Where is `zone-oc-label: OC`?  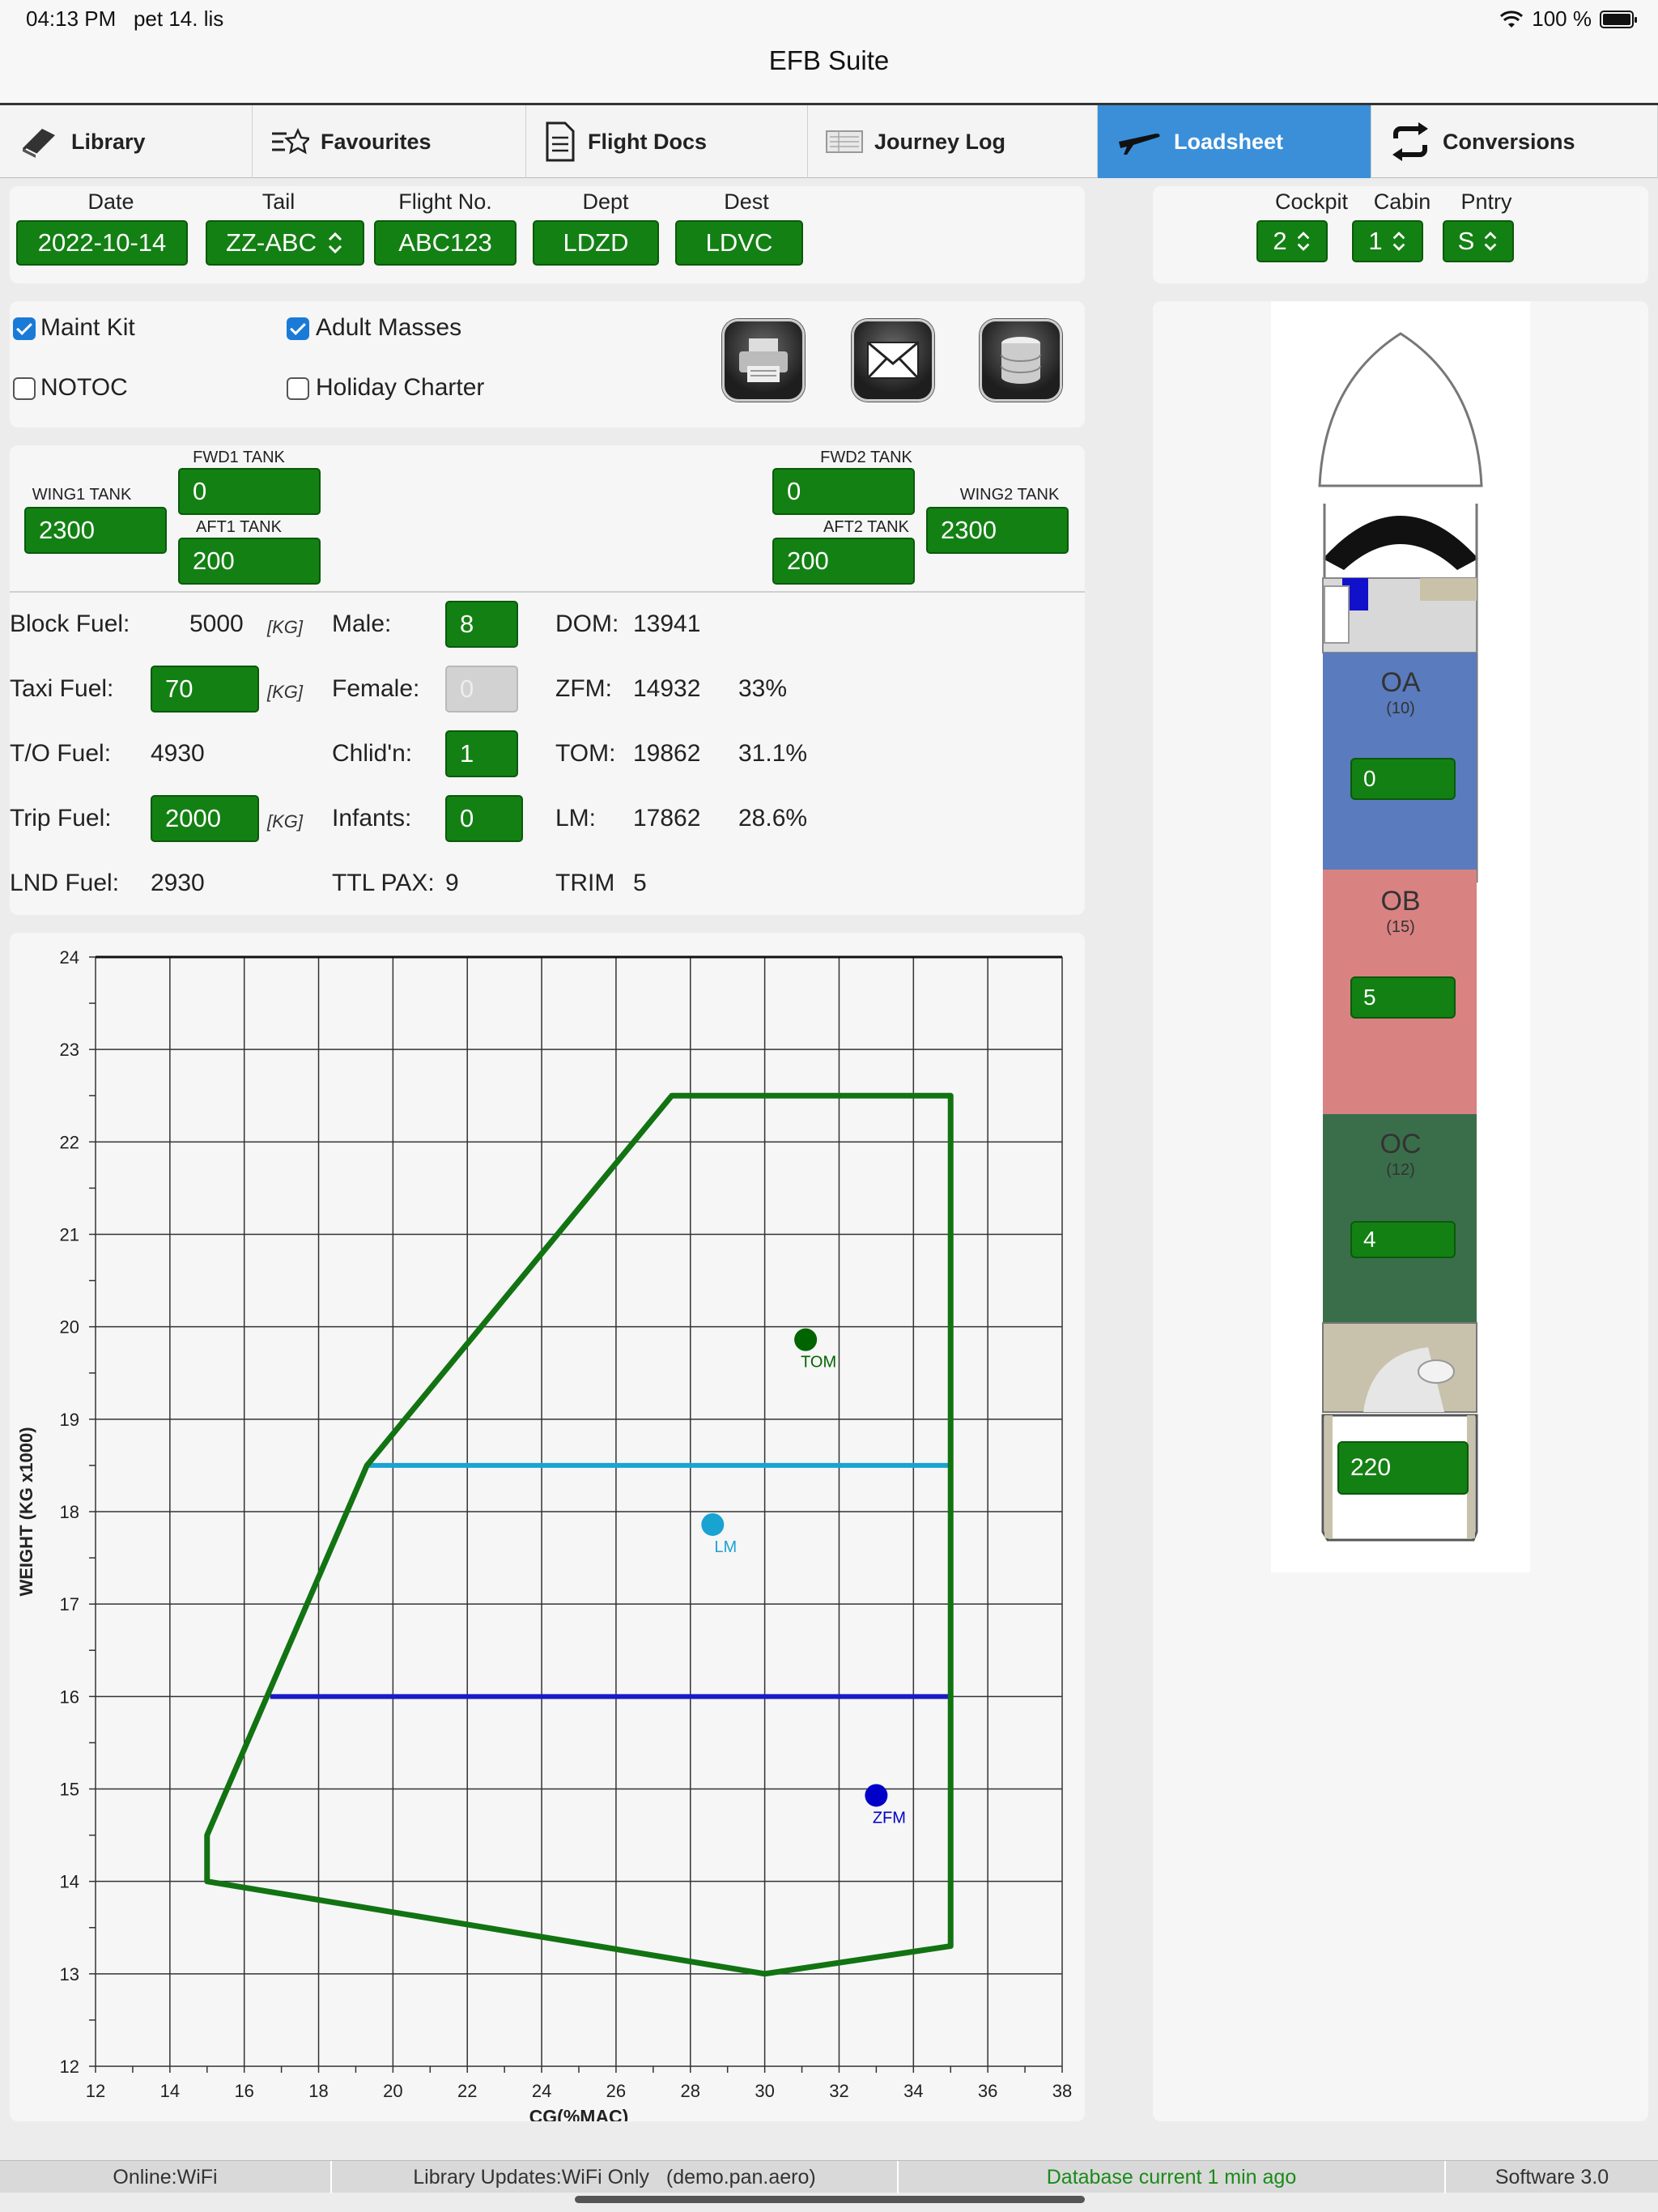 zone-oc-label: OC is located at coordinates (1401, 1144).